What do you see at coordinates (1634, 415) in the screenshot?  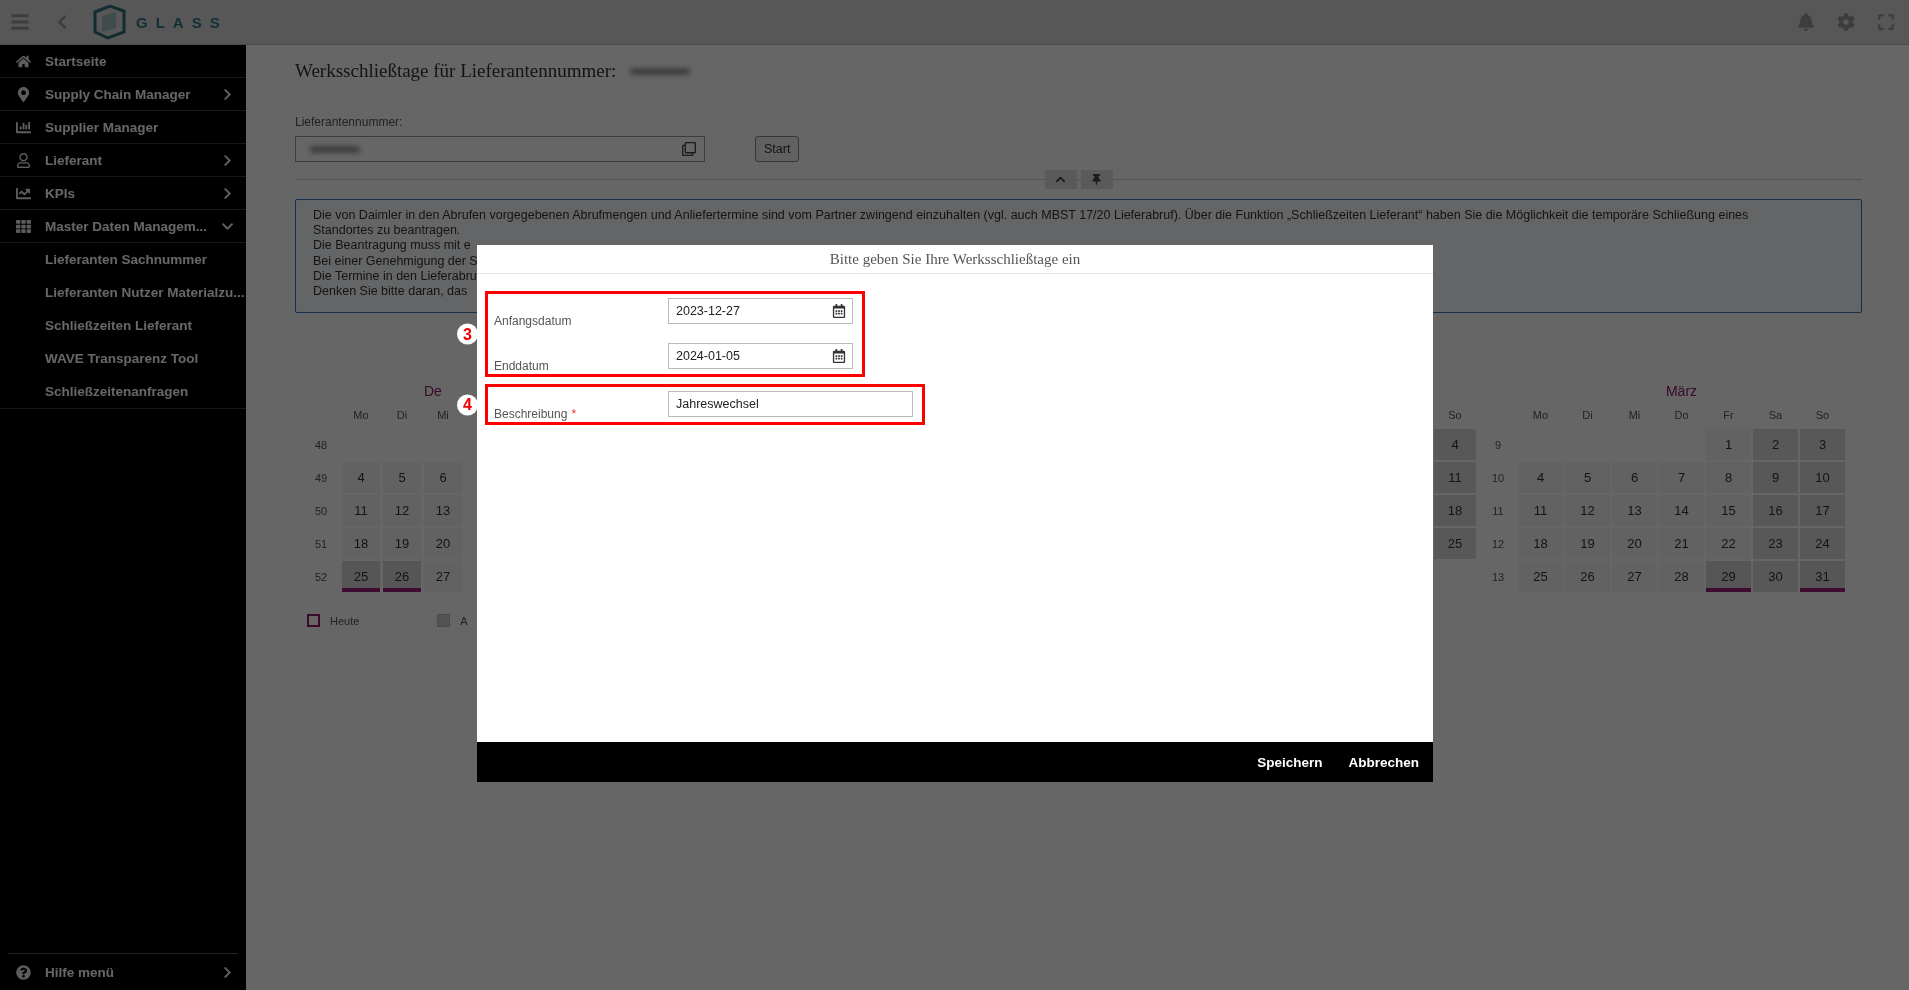 I see `weekday-label: Mi` at bounding box center [1634, 415].